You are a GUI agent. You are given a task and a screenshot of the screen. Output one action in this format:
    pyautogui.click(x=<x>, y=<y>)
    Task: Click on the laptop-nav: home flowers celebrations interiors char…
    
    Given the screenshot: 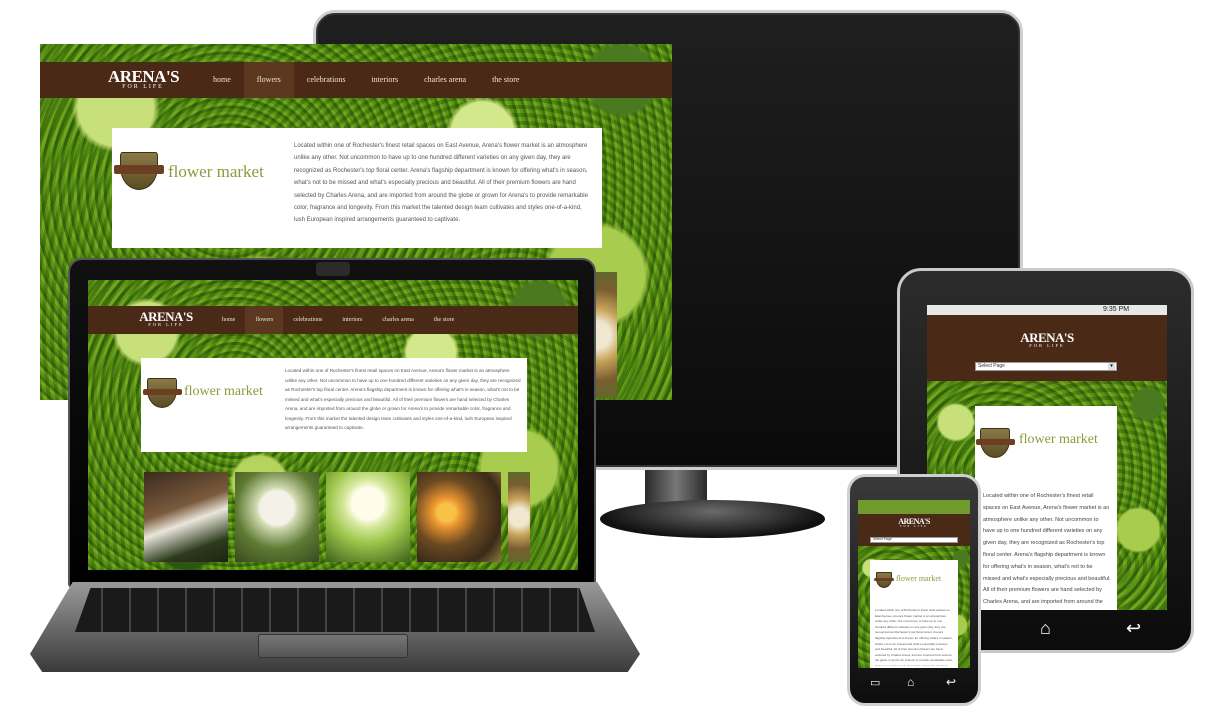 What is the action you would take?
    pyautogui.click(x=338, y=320)
    